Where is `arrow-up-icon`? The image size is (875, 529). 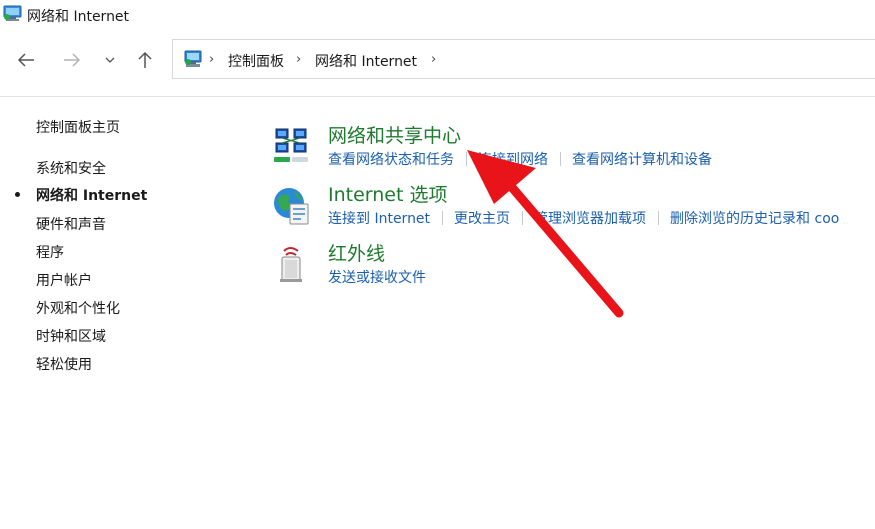 arrow-up-icon is located at coordinates (145, 59).